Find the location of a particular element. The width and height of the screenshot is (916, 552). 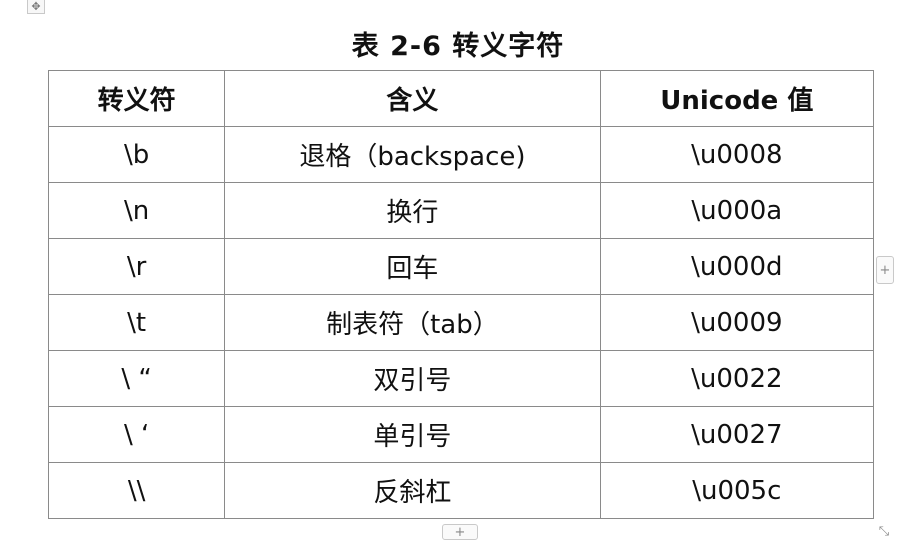

cell-unicode: \u0022 is located at coordinates (737, 378).